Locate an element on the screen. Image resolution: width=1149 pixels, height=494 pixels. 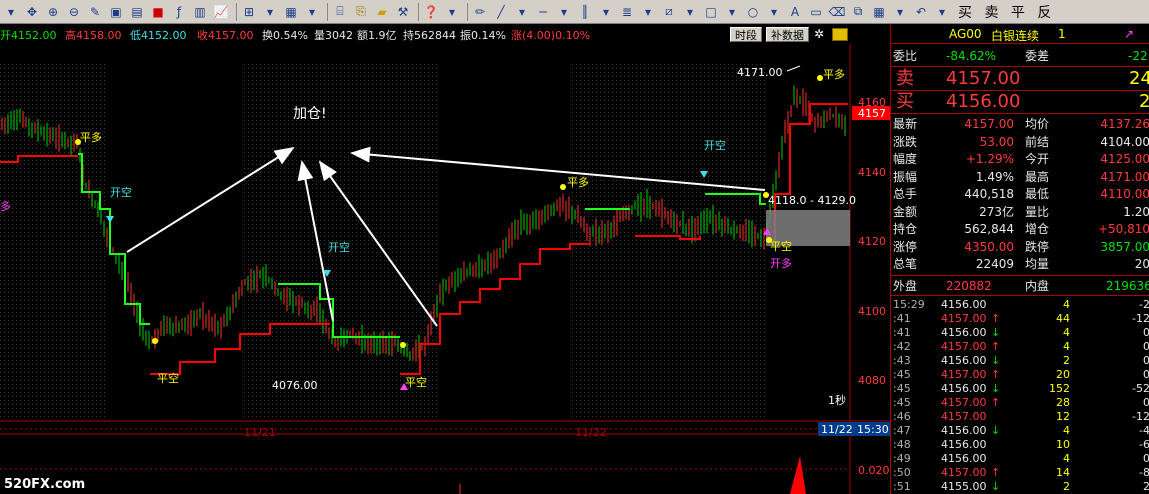
tick-time: :45 is located at coordinates (902, 374).